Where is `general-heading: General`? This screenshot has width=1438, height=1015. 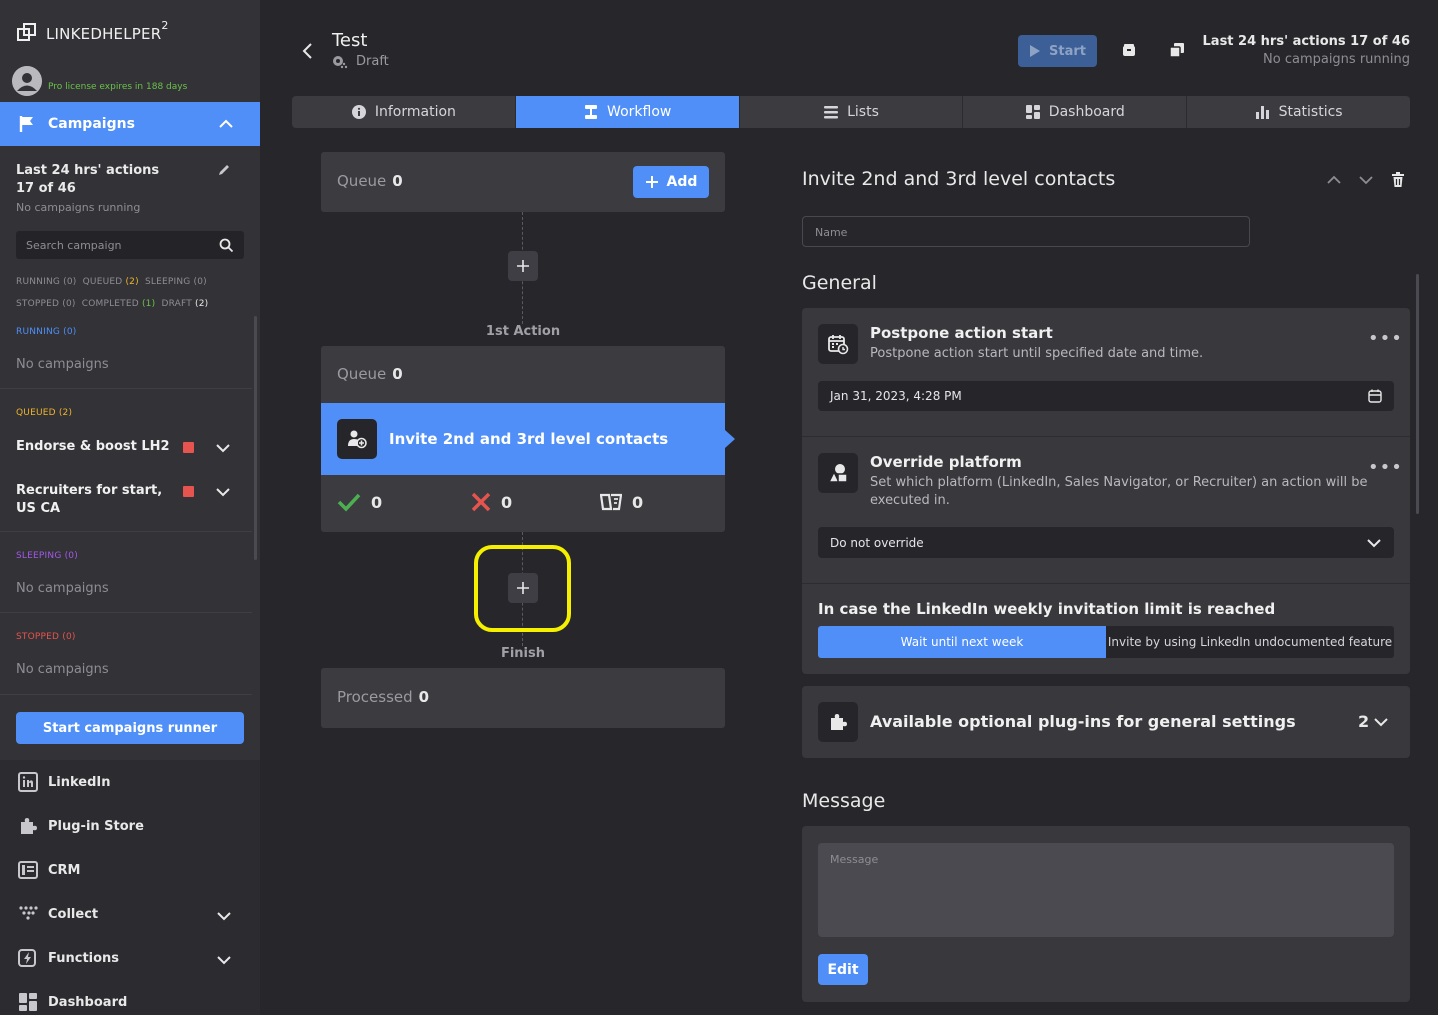 general-heading: General is located at coordinates (839, 283).